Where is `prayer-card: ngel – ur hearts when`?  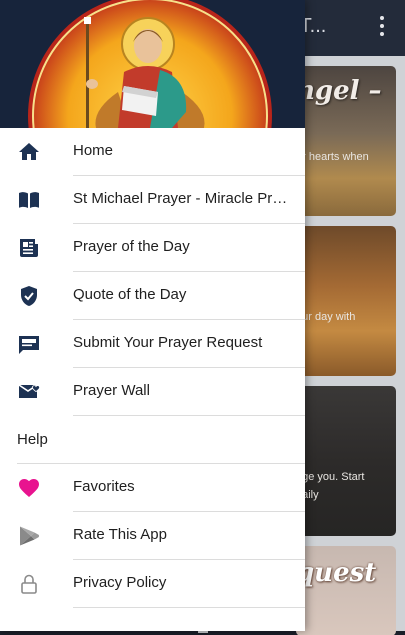
prayer-card: ngel – ur hearts when is located at coordinates (346, 141).